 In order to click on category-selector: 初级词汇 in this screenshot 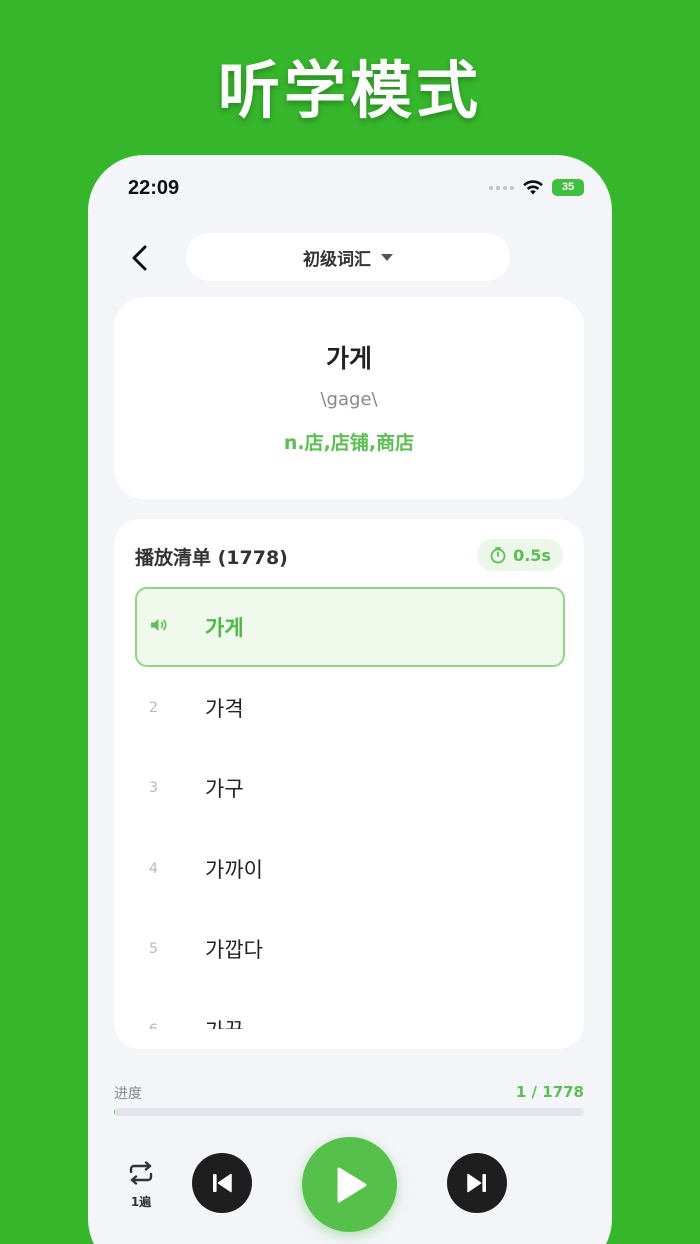, I will do `click(348, 257)`.